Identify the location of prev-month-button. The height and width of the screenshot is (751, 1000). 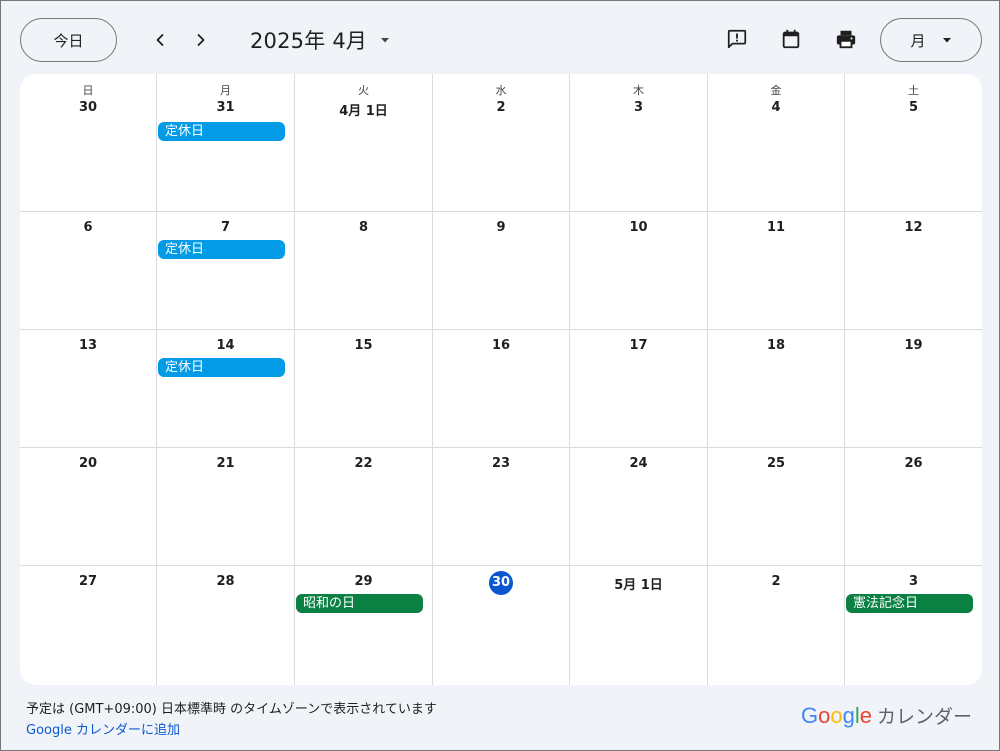
(160, 40).